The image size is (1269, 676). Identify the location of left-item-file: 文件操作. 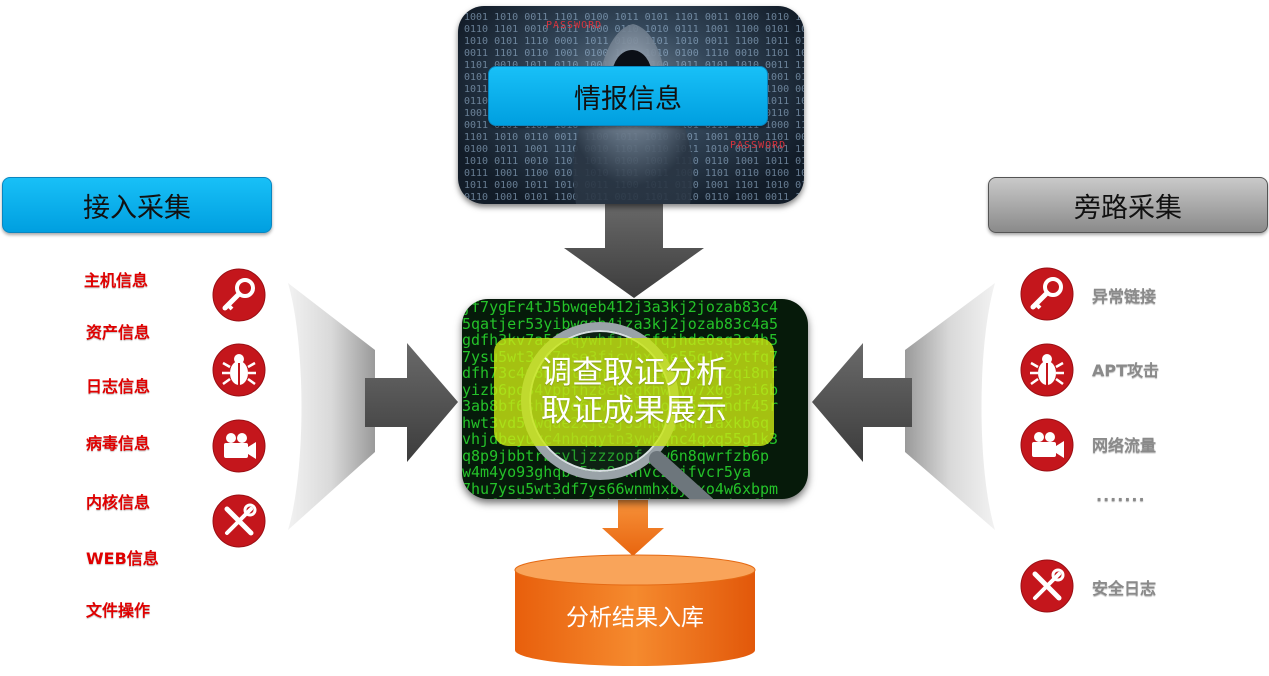
(118, 610).